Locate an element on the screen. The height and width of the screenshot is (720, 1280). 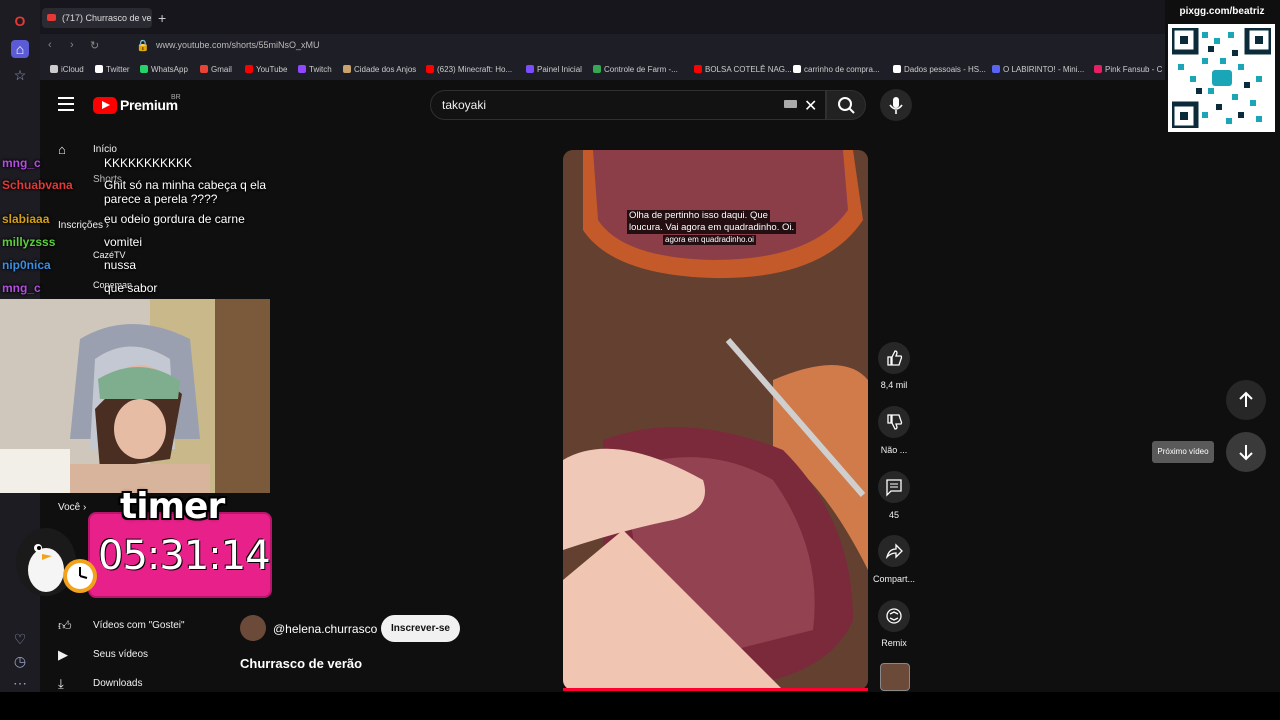
dislike-button is located at coordinates (894, 422).